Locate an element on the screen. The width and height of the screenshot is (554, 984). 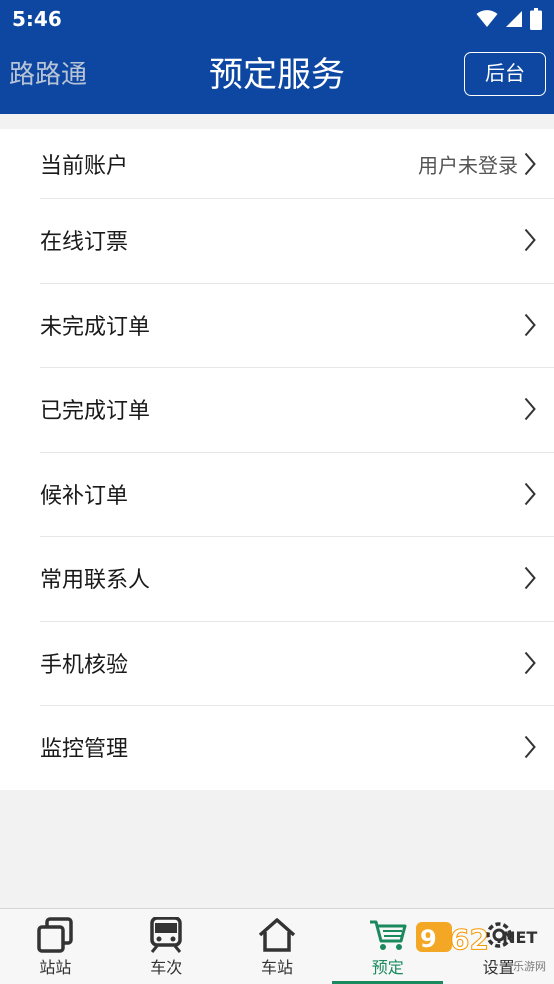
svg-text: .NET is located at coordinates (516, 937).